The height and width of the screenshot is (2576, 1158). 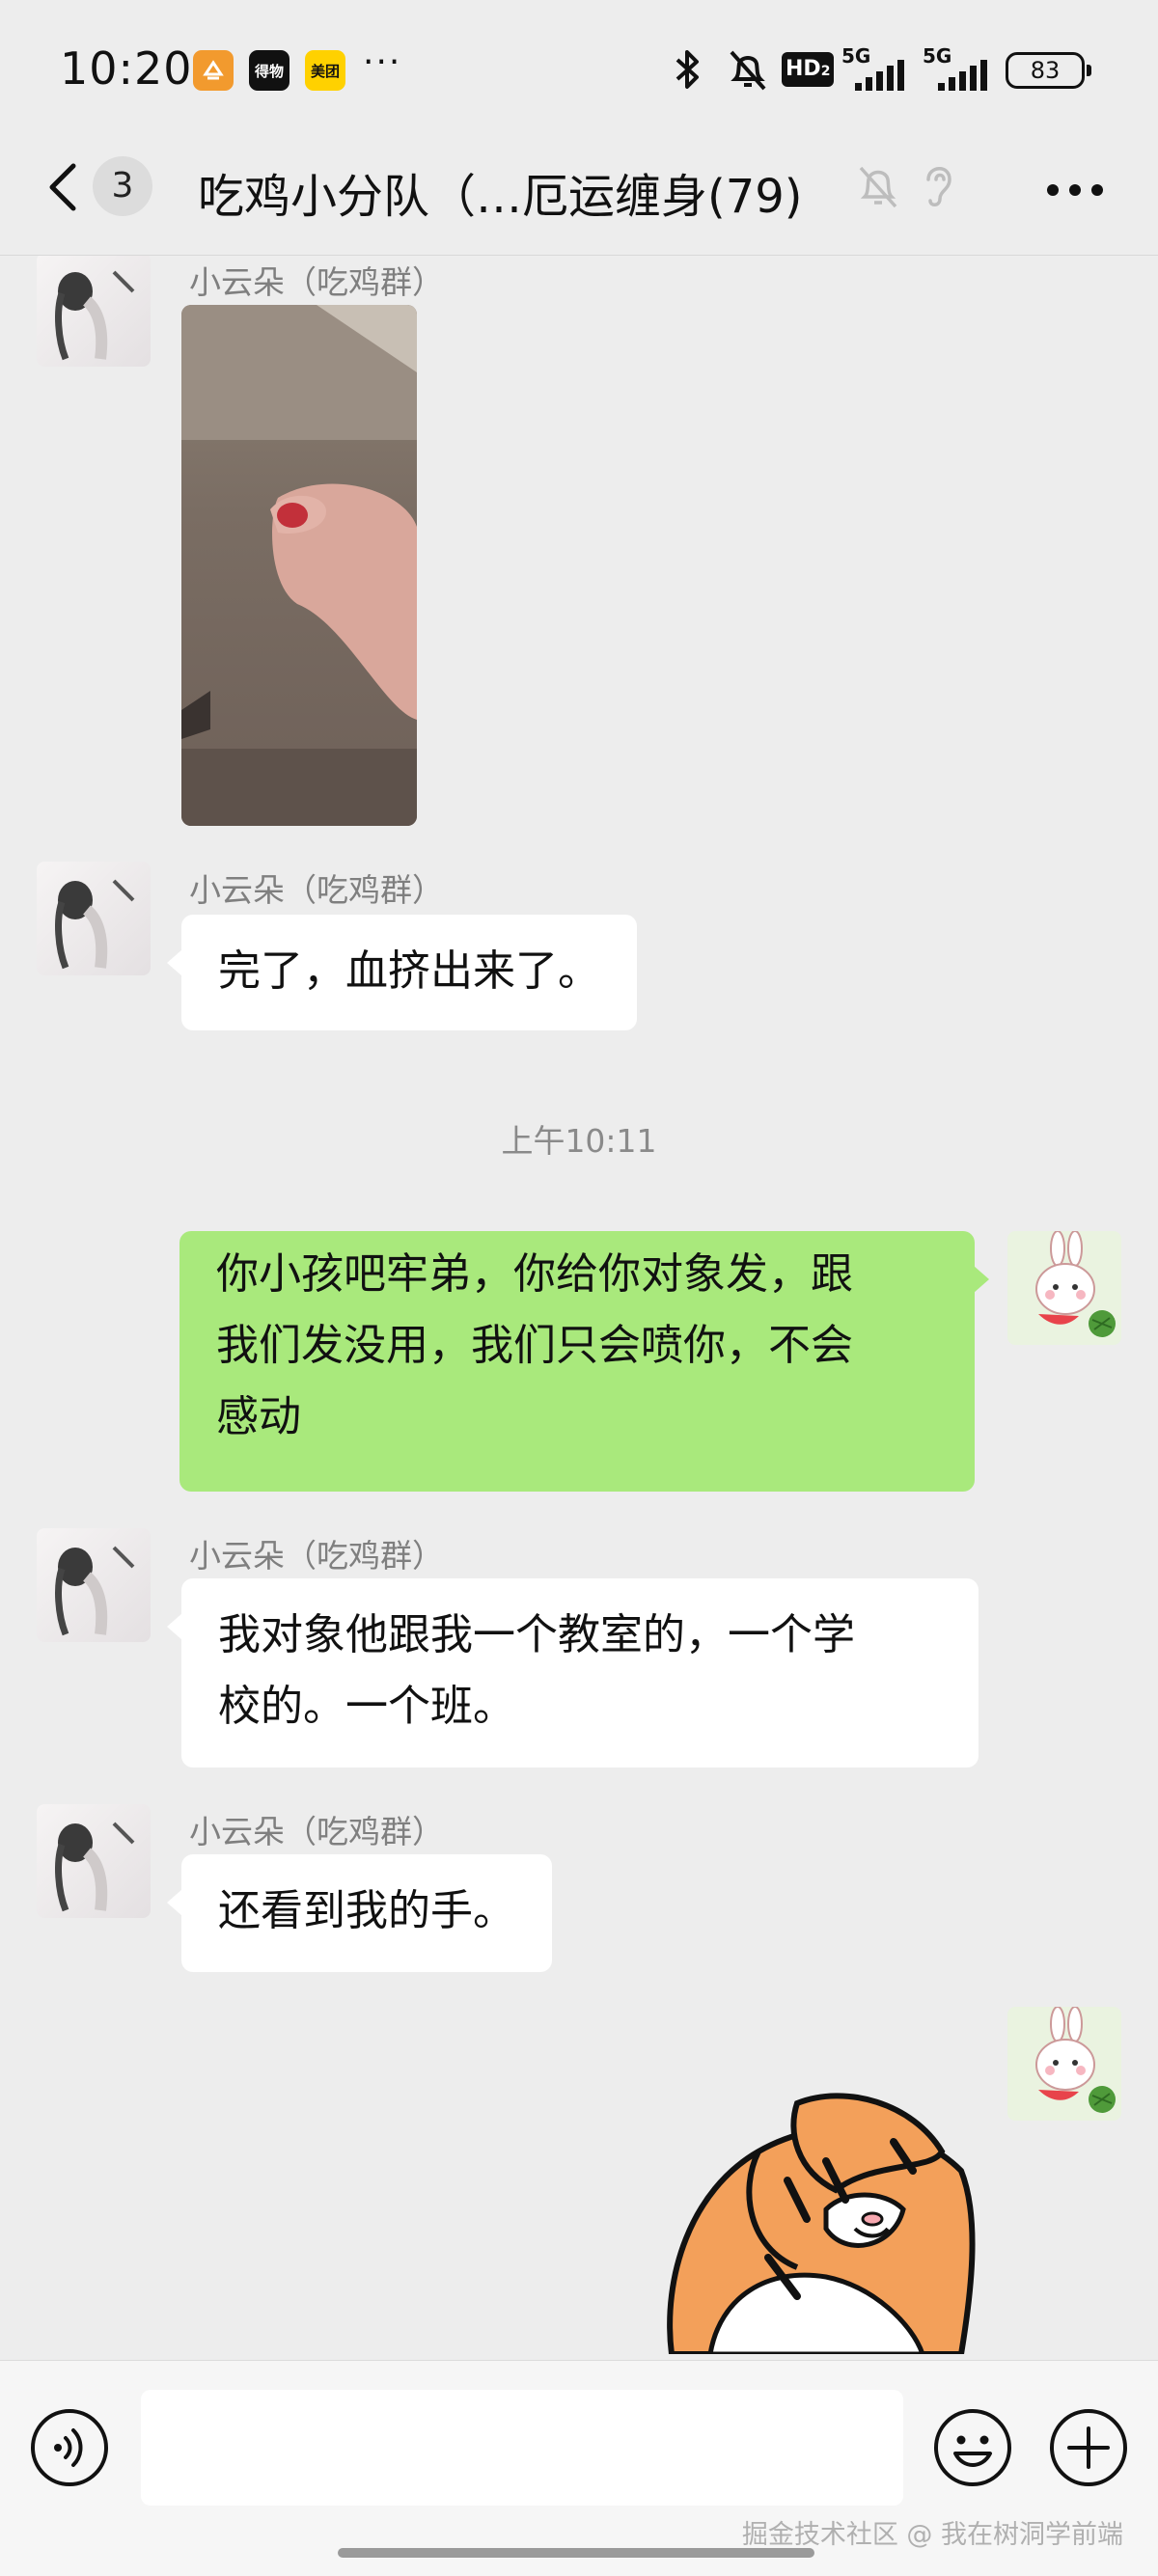 I want to click on app-notification-icon, so click(x=213, y=70).